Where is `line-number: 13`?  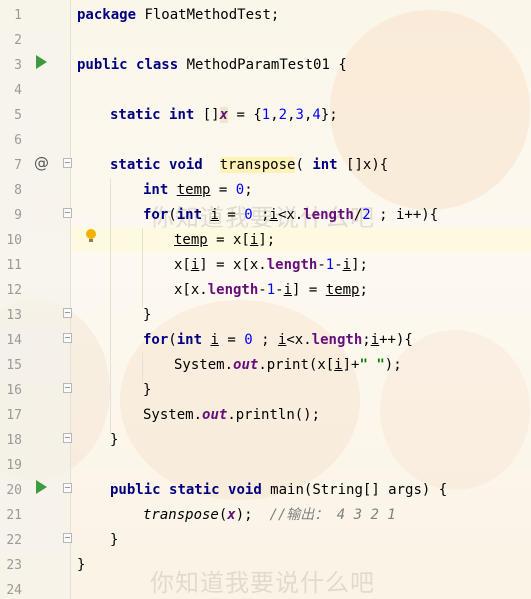
line-number: 13 is located at coordinates (14, 315).